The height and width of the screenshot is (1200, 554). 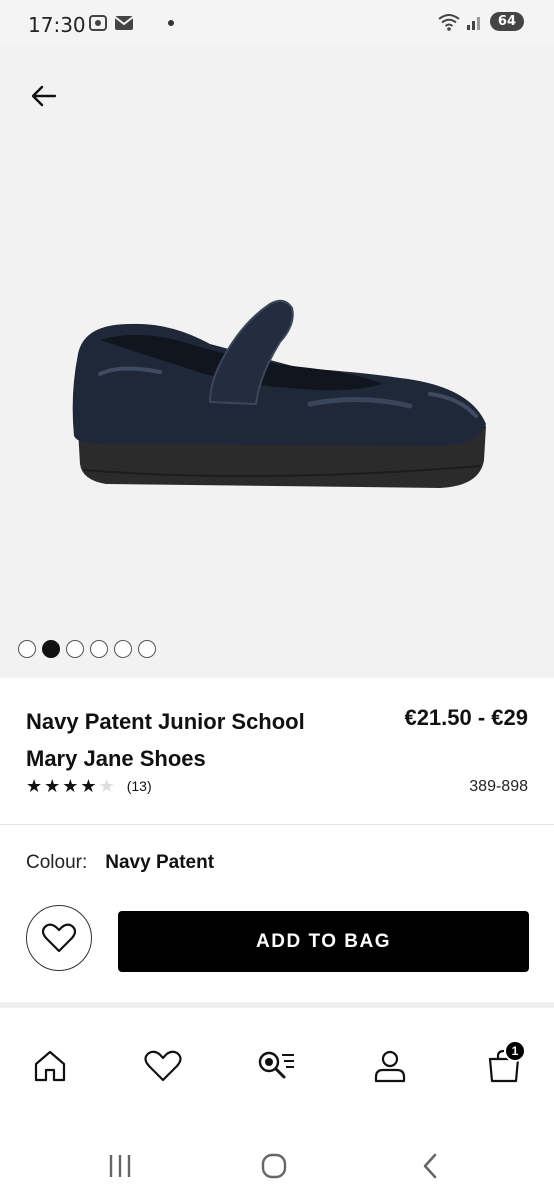 I want to click on home-circle-icon, so click(x=274, y=1166).